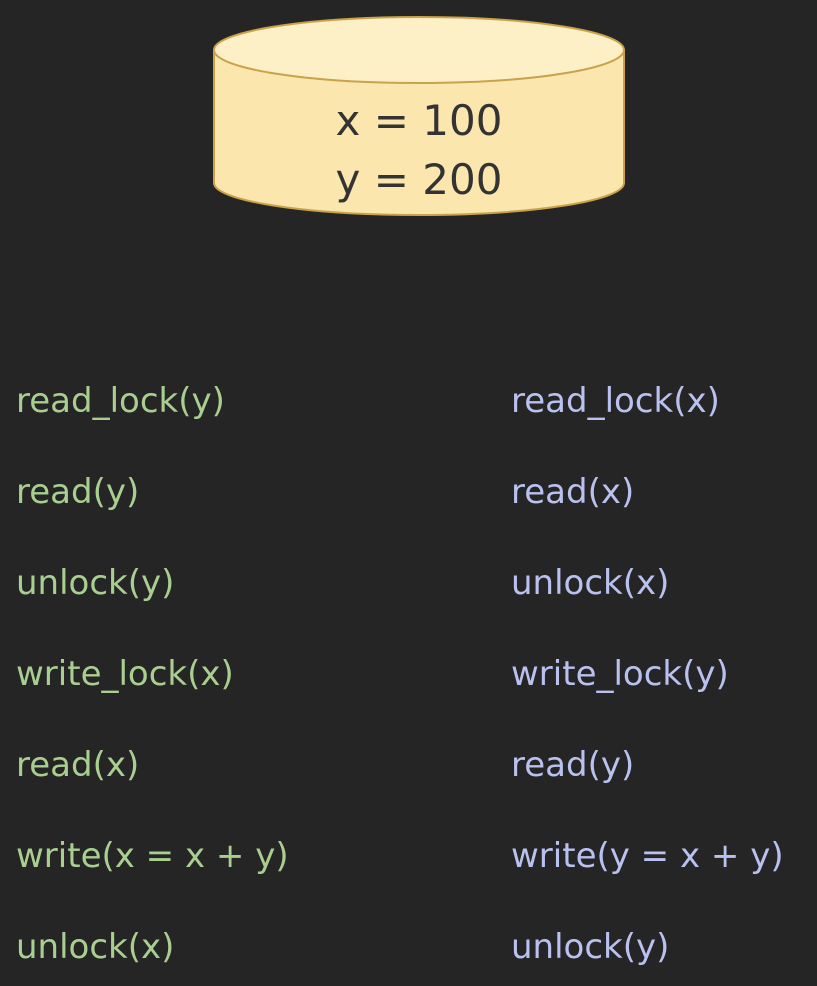 The width and height of the screenshot is (817, 986). What do you see at coordinates (120, 401) in the screenshot?
I see `transaction-1-operation: read_lock(y)` at bounding box center [120, 401].